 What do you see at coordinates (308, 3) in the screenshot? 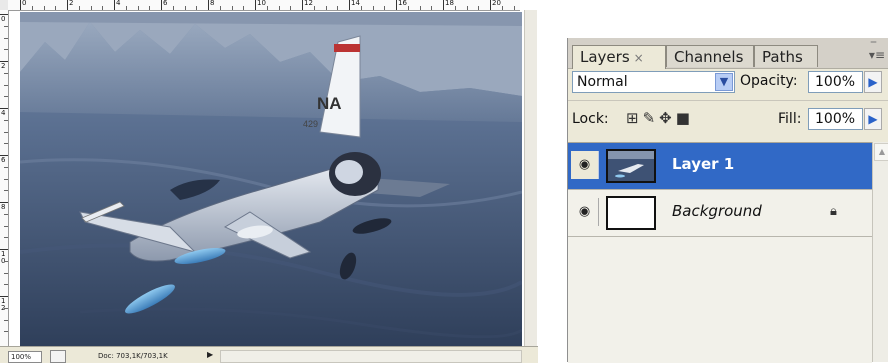
I see `ruler-number: 12` at bounding box center [308, 3].